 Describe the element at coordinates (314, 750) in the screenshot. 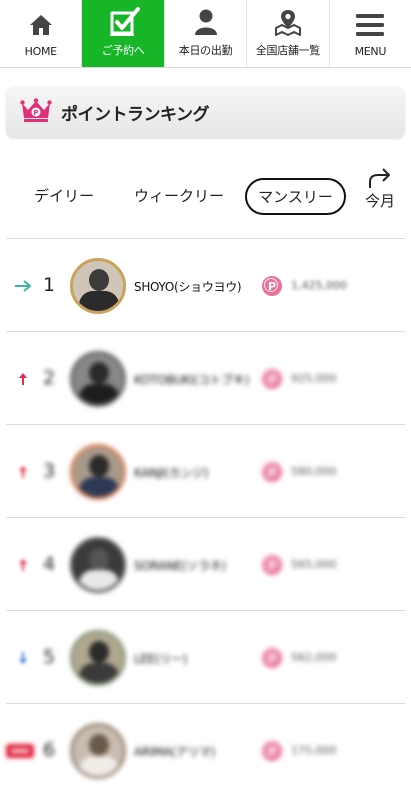

I see `point-value: 175,000` at that location.